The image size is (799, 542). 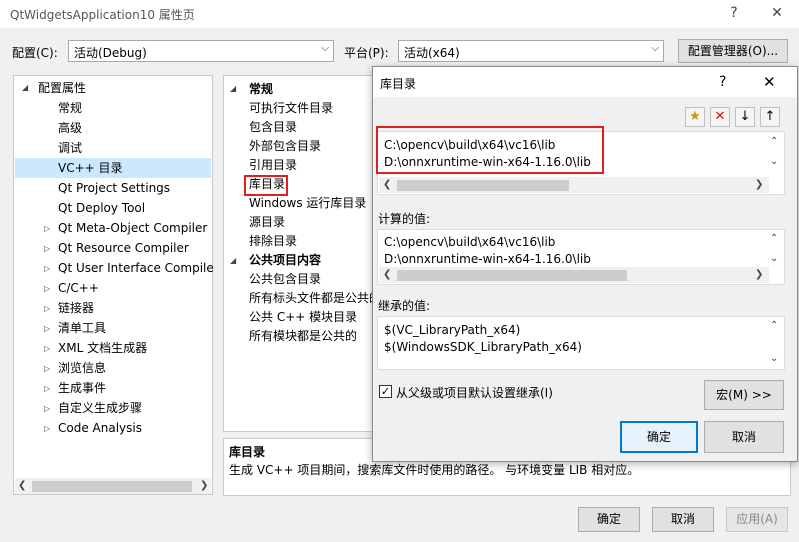 I want to click on dialog-title-bar: 库目录 ? ✕, so click(x=585, y=82).